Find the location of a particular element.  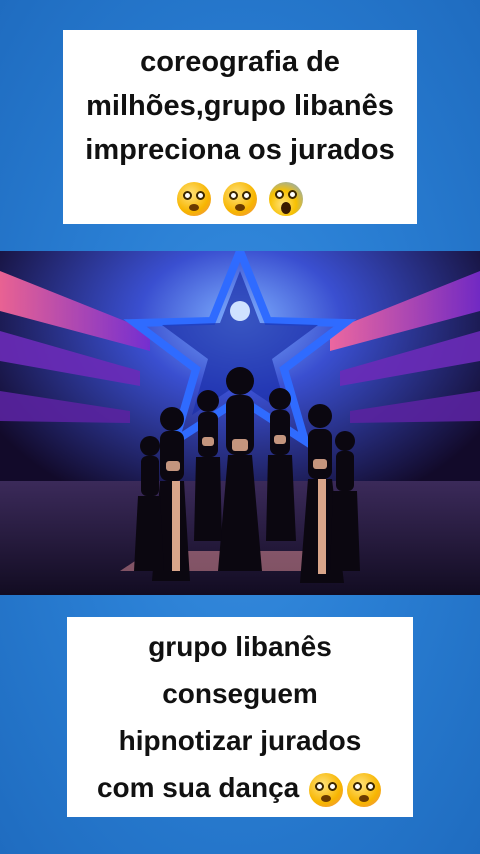

top-caption-line-2: milhões,grupo libanês is located at coordinates (240, 106).